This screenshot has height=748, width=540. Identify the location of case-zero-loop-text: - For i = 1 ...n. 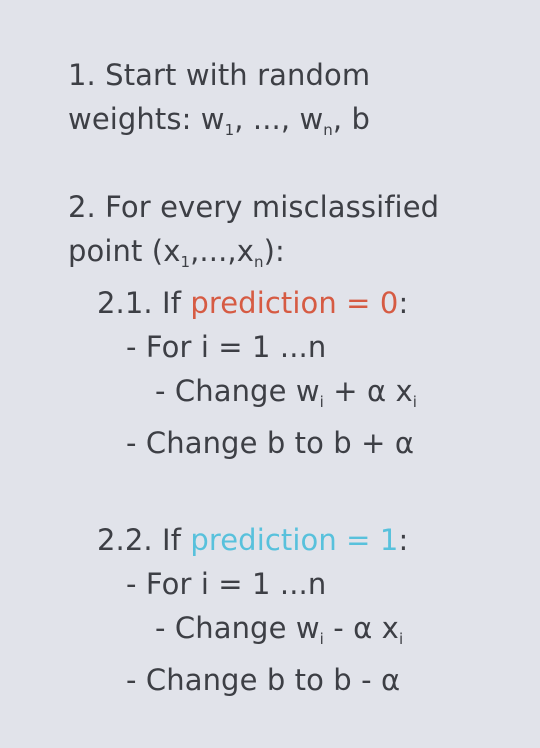
(226, 347).